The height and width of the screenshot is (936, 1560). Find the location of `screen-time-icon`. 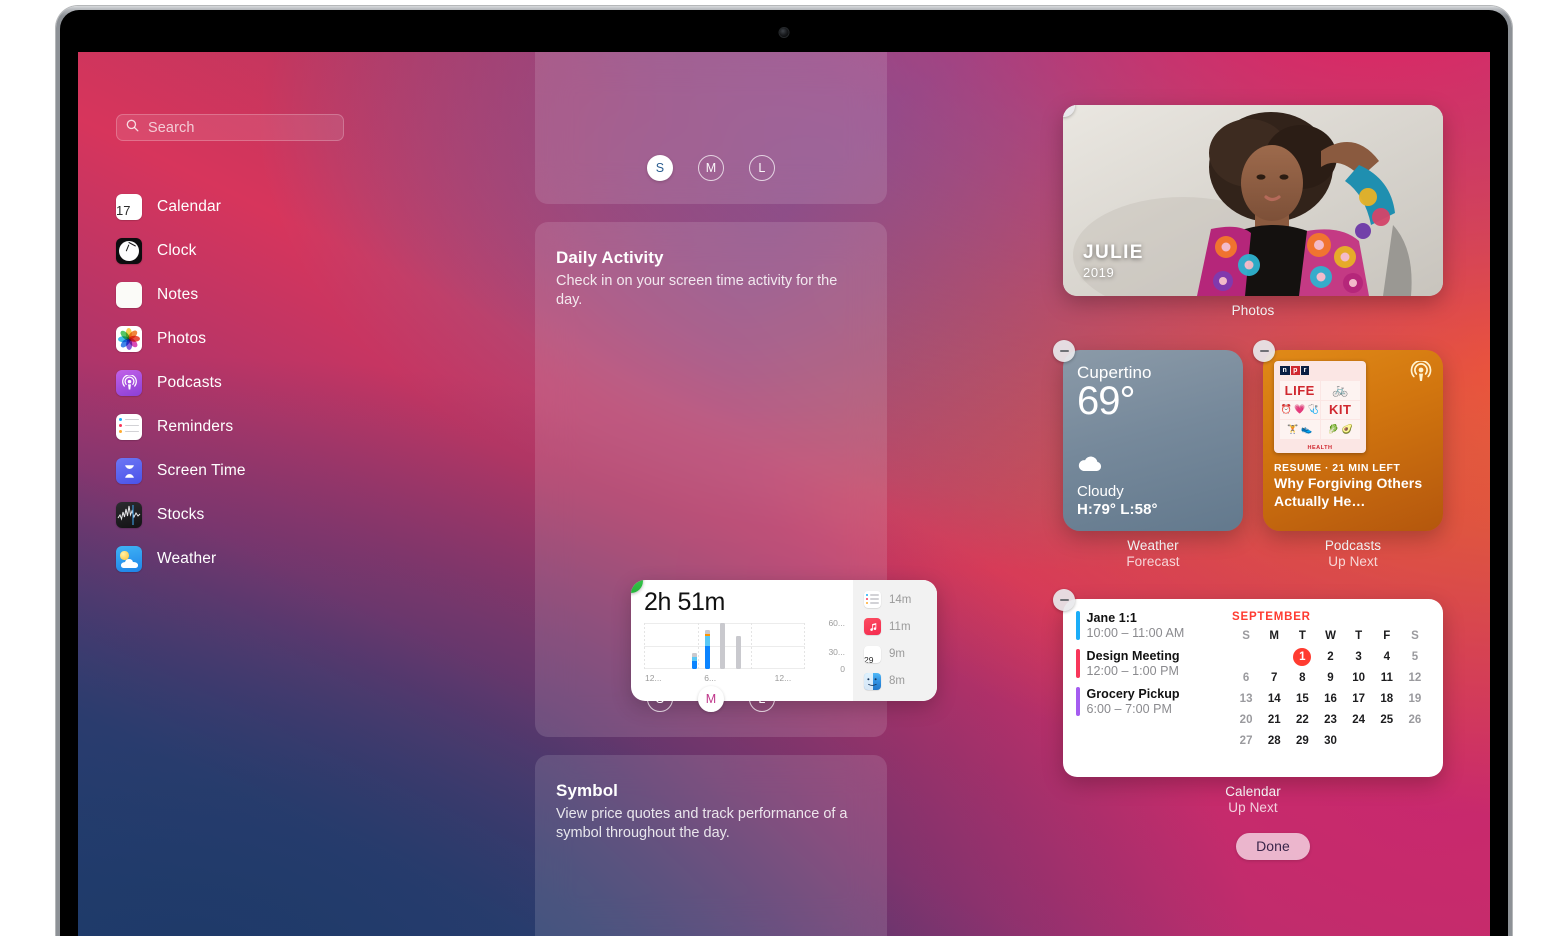

screen-time-icon is located at coordinates (129, 471).